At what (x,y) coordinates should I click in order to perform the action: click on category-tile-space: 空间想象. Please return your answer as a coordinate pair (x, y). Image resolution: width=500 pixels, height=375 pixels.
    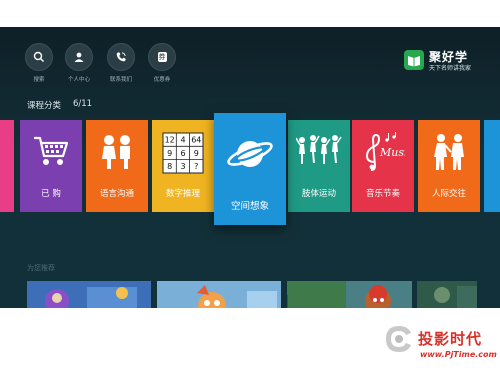
    Looking at the image, I should click on (250, 169).